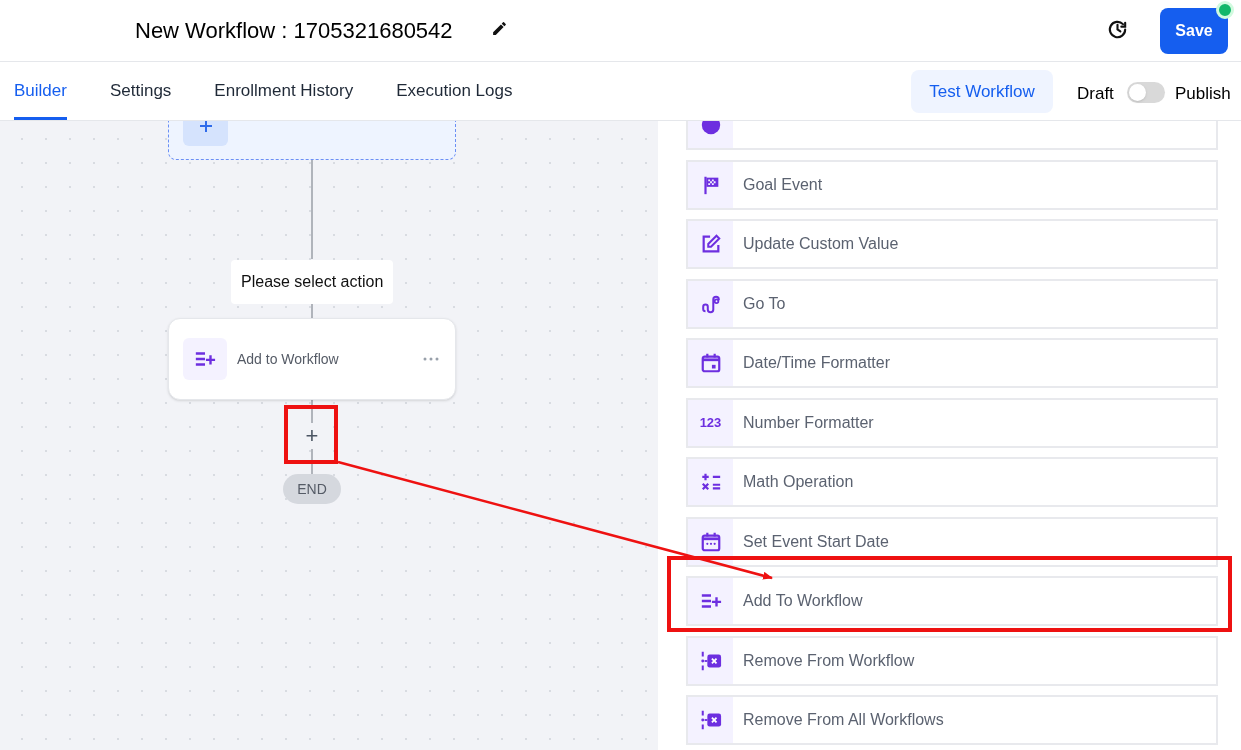 The image size is (1241, 750). What do you see at coordinates (454, 91) in the screenshot?
I see `tab: Execution Logs` at bounding box center [454, 91].